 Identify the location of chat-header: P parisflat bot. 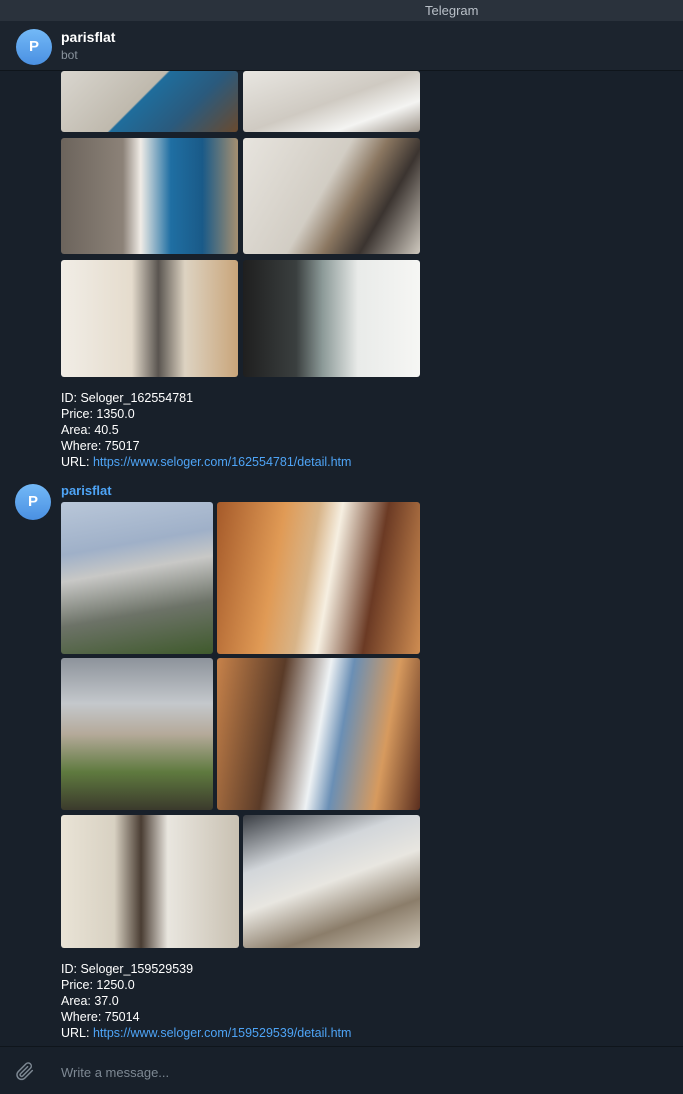
(341, 46).